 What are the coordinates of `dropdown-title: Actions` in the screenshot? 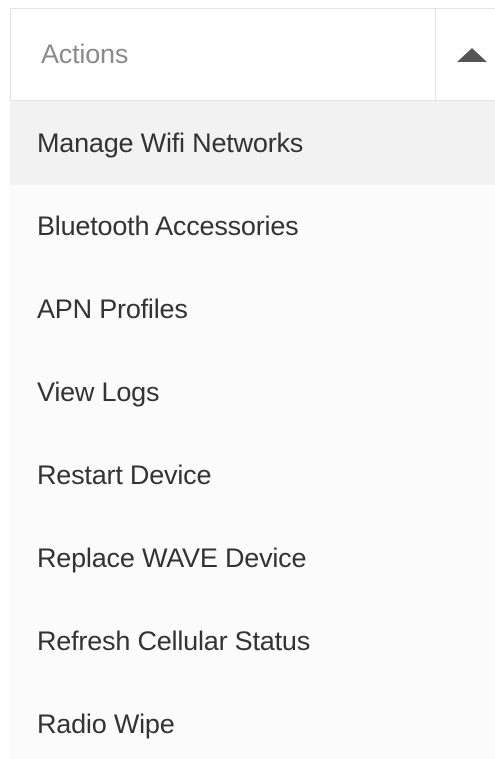 It's located at (85, 54).